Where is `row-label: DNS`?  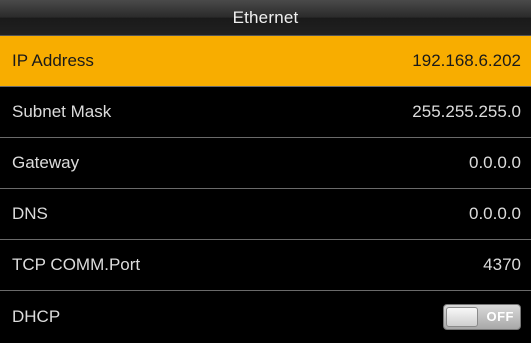 row-label: DNS is located at coordinates (30, 213).